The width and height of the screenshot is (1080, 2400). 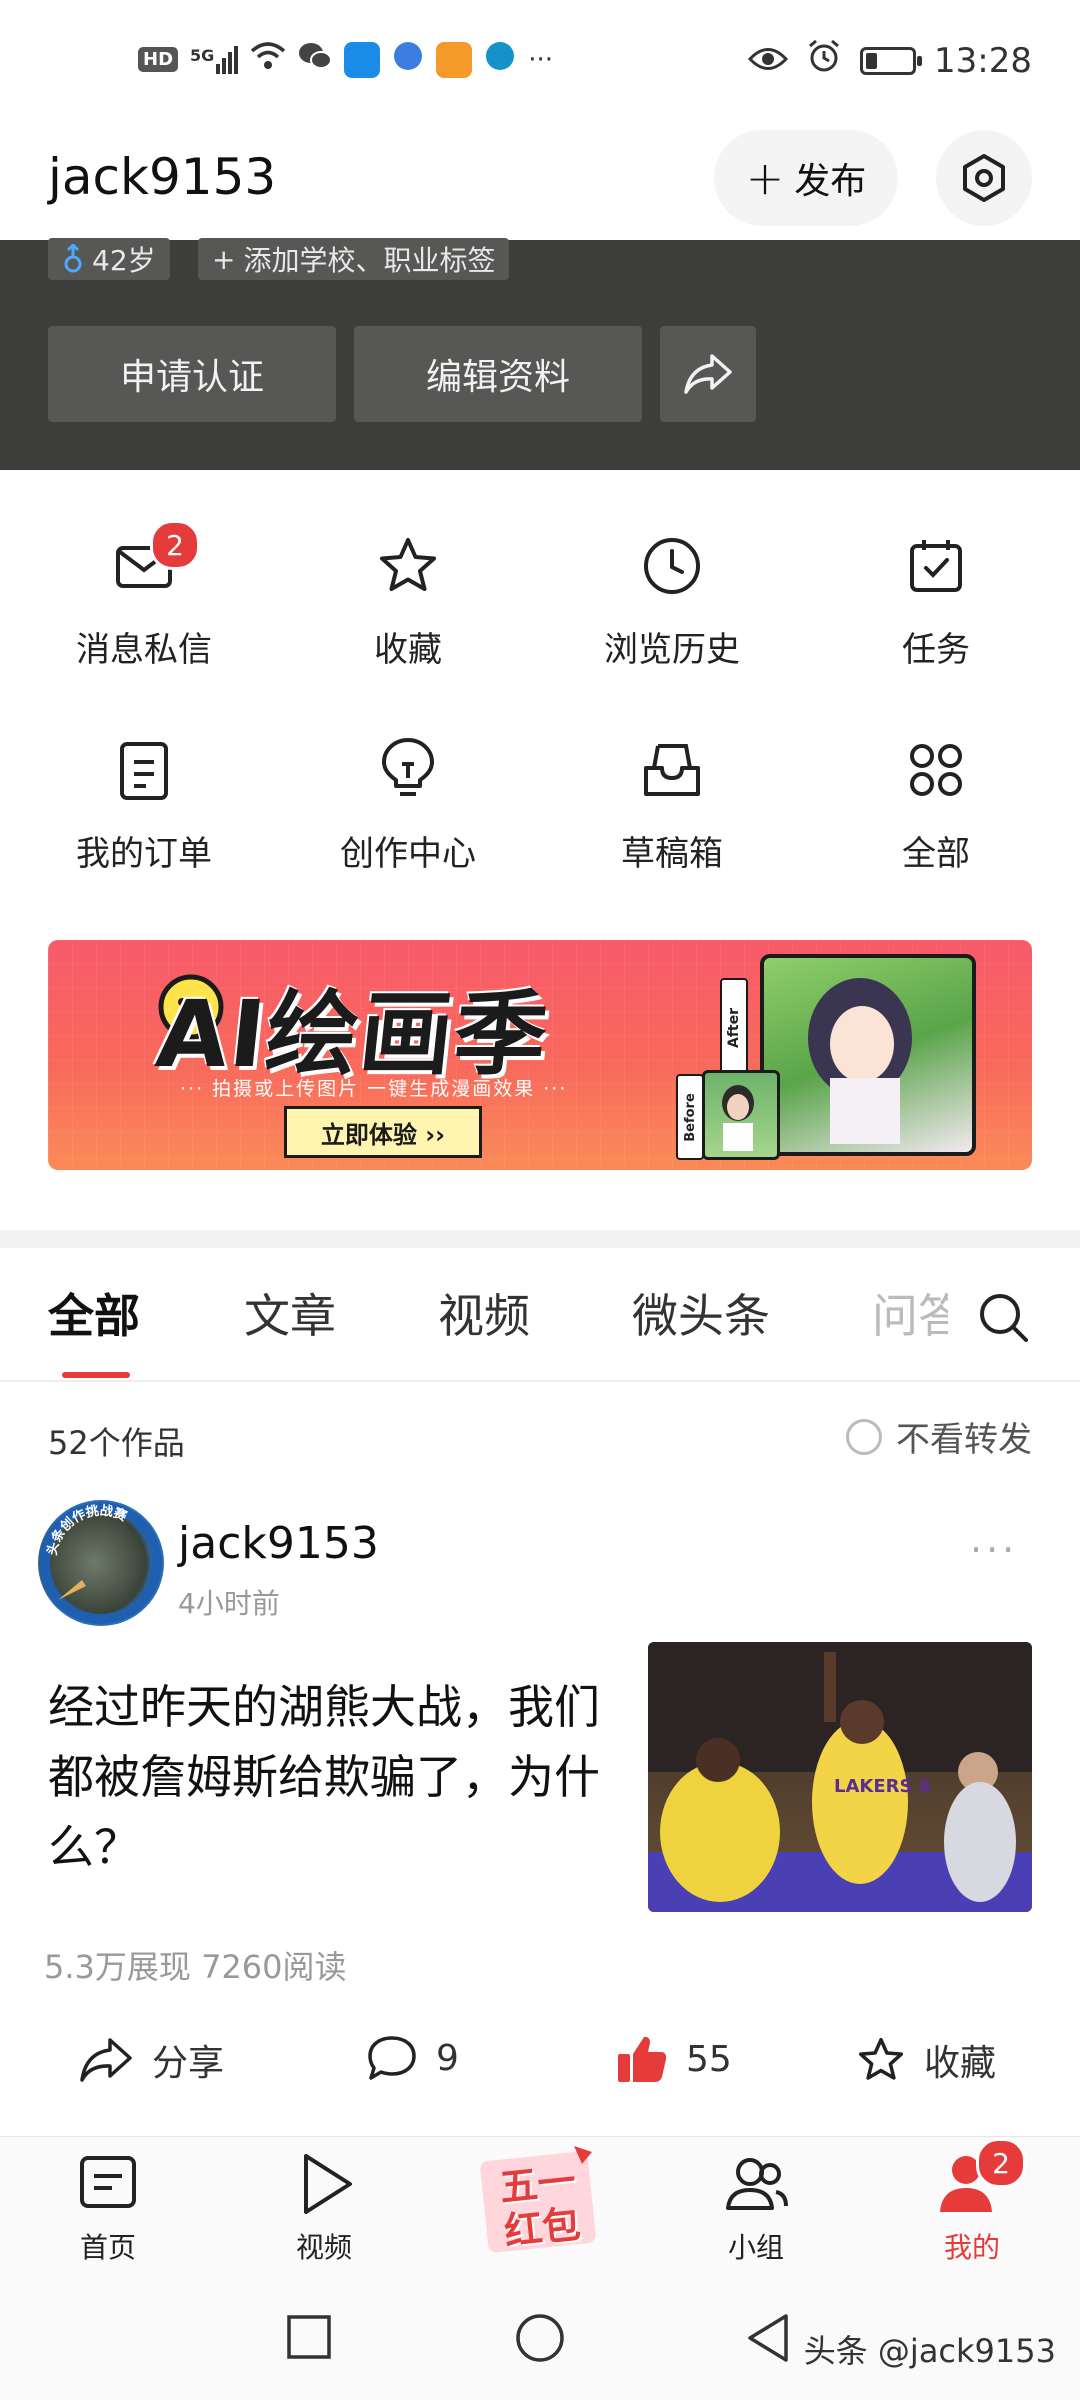 I want to click on more-notifications-icon: ···, so click(x=541, y=59).